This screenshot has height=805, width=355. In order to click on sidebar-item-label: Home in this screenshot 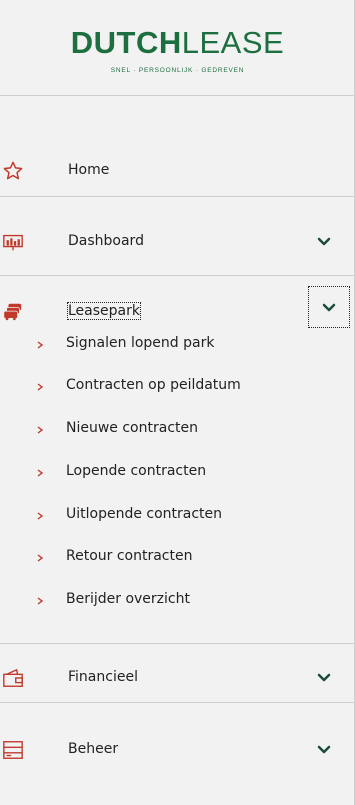, I will do `click(89, 170)`.